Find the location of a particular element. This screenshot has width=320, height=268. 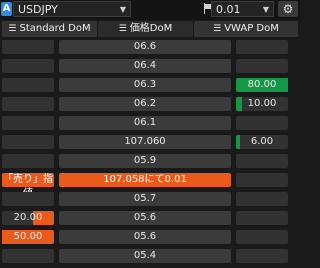

bid-cell: 「売り」指値 is located at coordinates (28, 186).